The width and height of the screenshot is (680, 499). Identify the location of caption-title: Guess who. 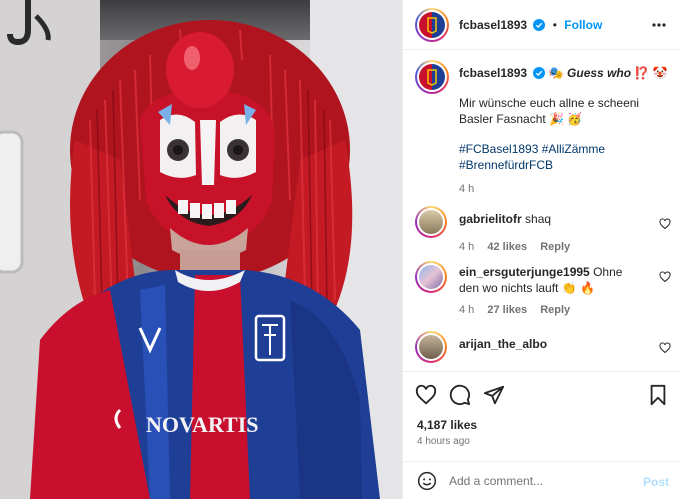
(599, 73).